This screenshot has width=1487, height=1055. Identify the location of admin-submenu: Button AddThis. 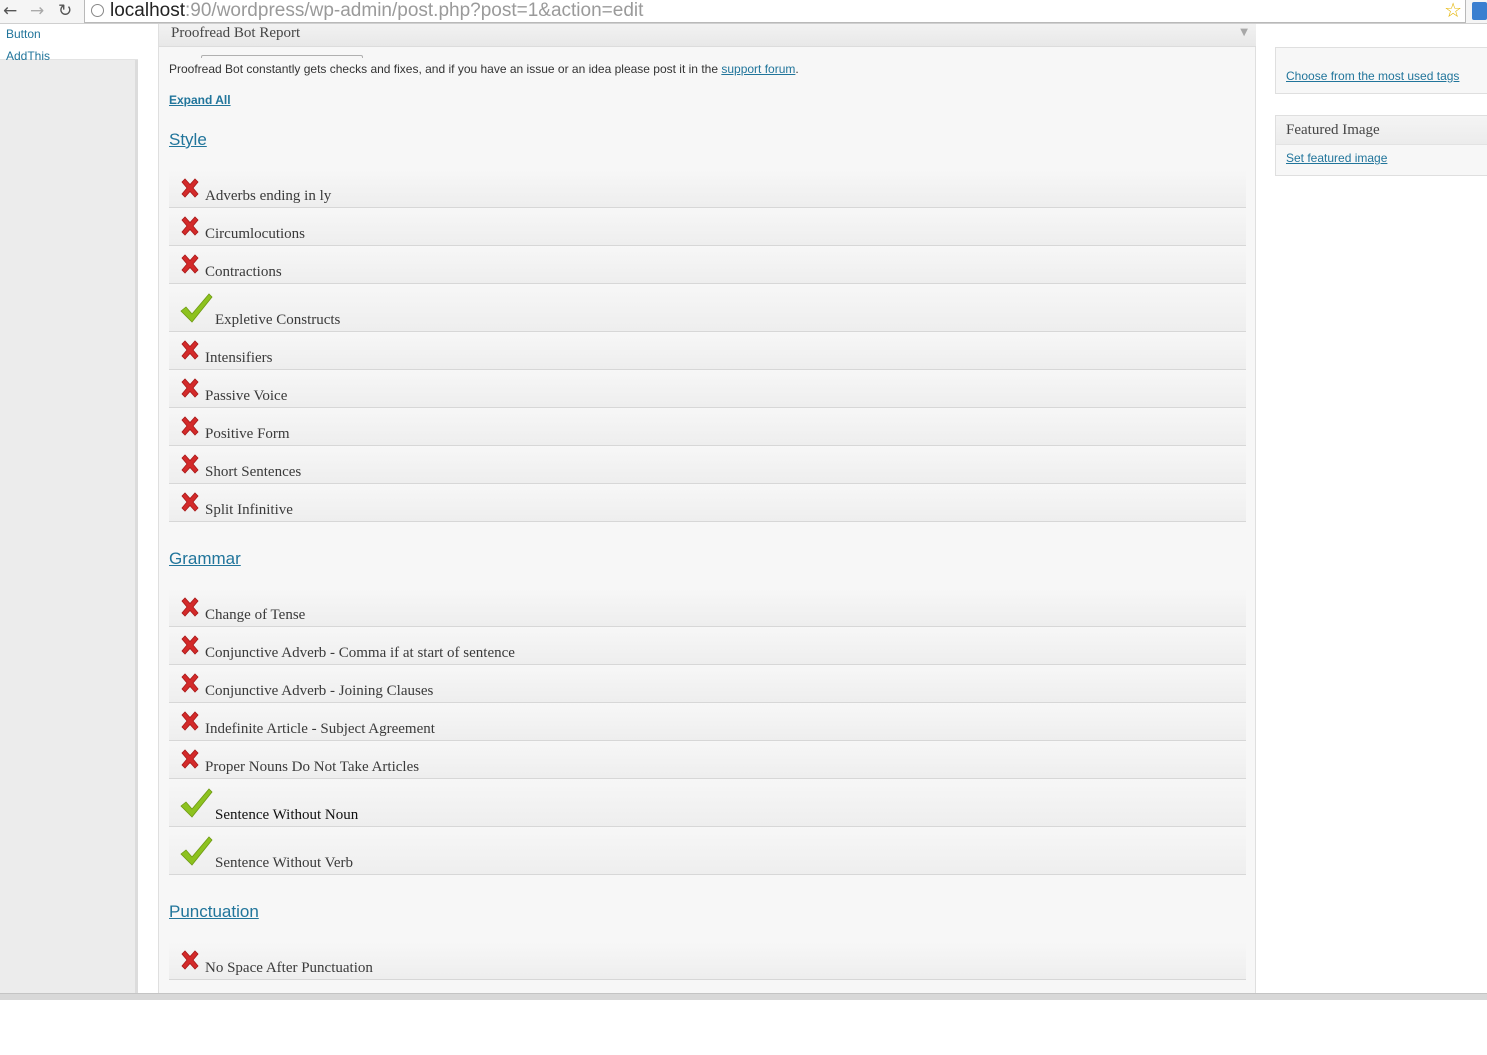
(69, 43).